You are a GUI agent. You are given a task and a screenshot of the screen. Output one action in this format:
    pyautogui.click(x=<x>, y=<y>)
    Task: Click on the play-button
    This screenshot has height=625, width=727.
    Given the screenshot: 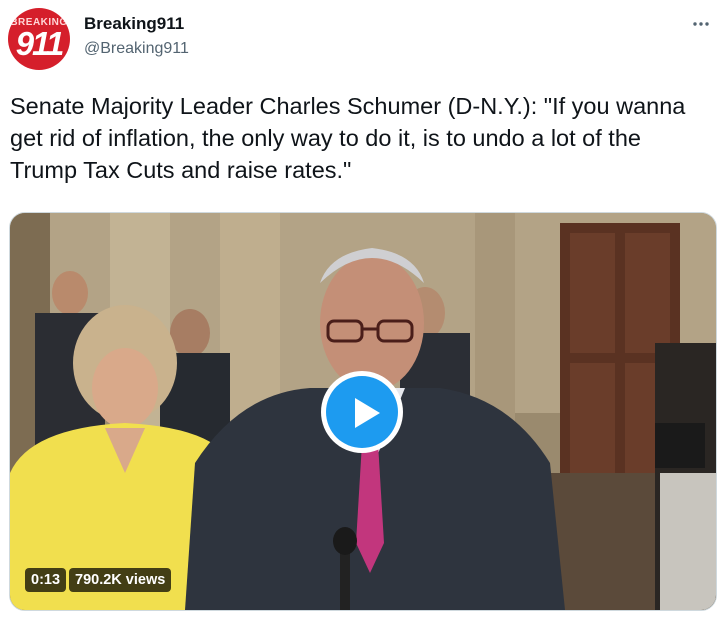 What is the action you would take?
    pyautogui.click(x=362, y=412)
    